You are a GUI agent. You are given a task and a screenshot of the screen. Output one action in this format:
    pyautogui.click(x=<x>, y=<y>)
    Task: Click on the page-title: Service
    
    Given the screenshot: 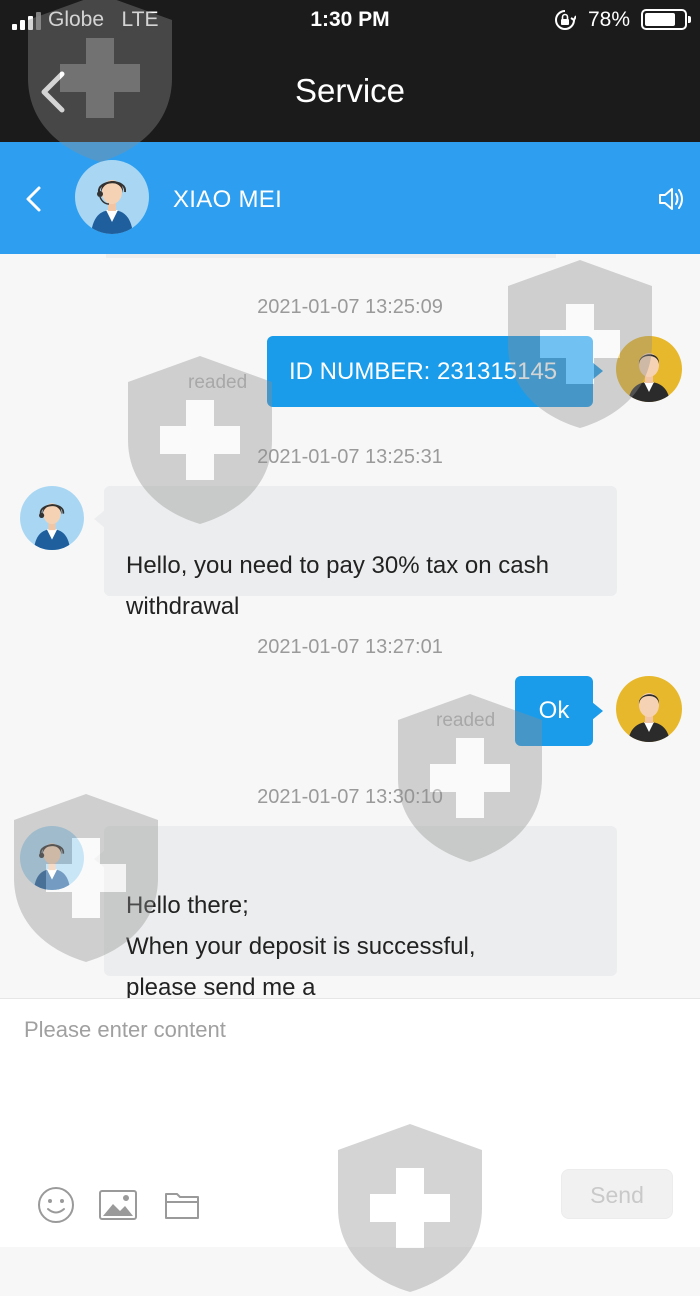 What is the action you would take?
    pyautogui.click(x=350, y=90)
    